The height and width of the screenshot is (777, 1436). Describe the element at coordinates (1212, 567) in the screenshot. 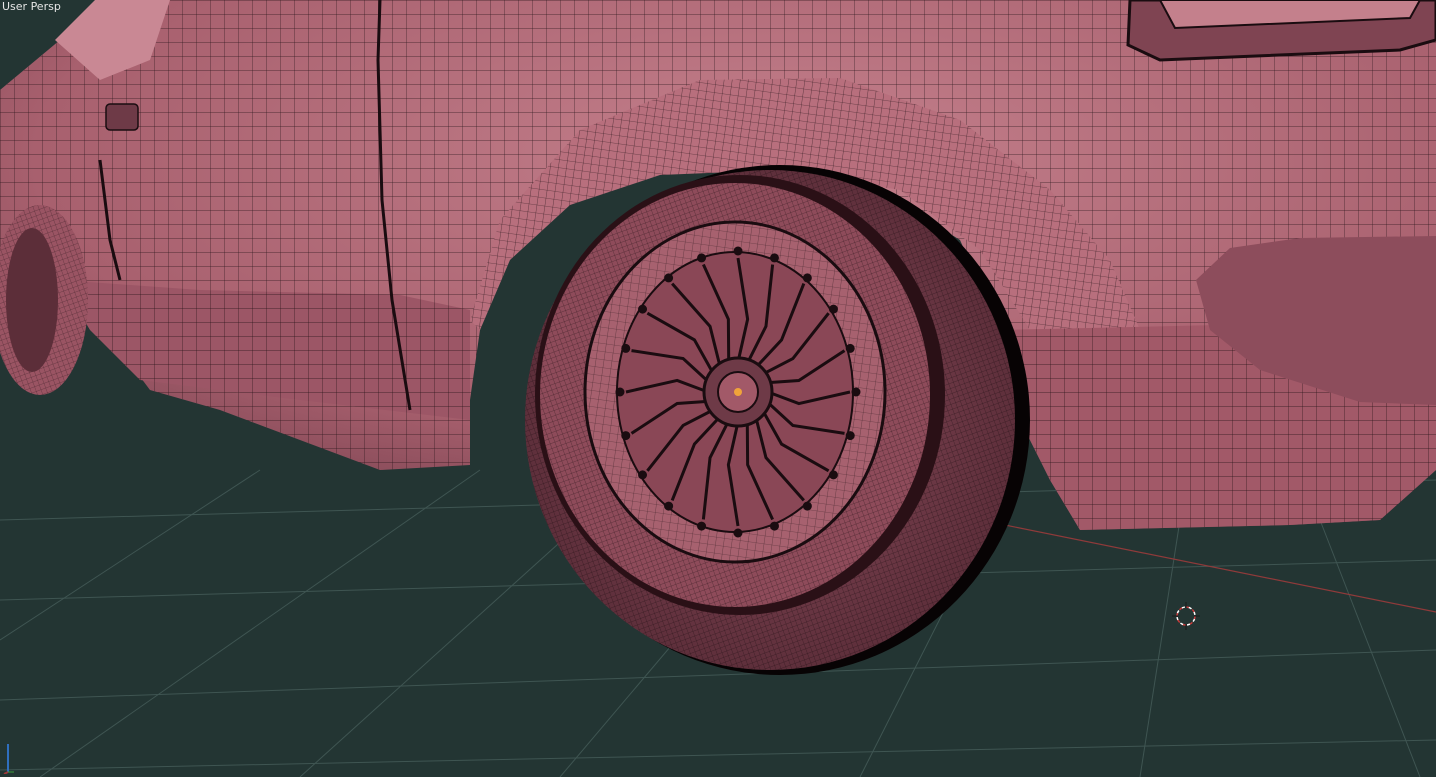

I see `x-axis-line` at that location.